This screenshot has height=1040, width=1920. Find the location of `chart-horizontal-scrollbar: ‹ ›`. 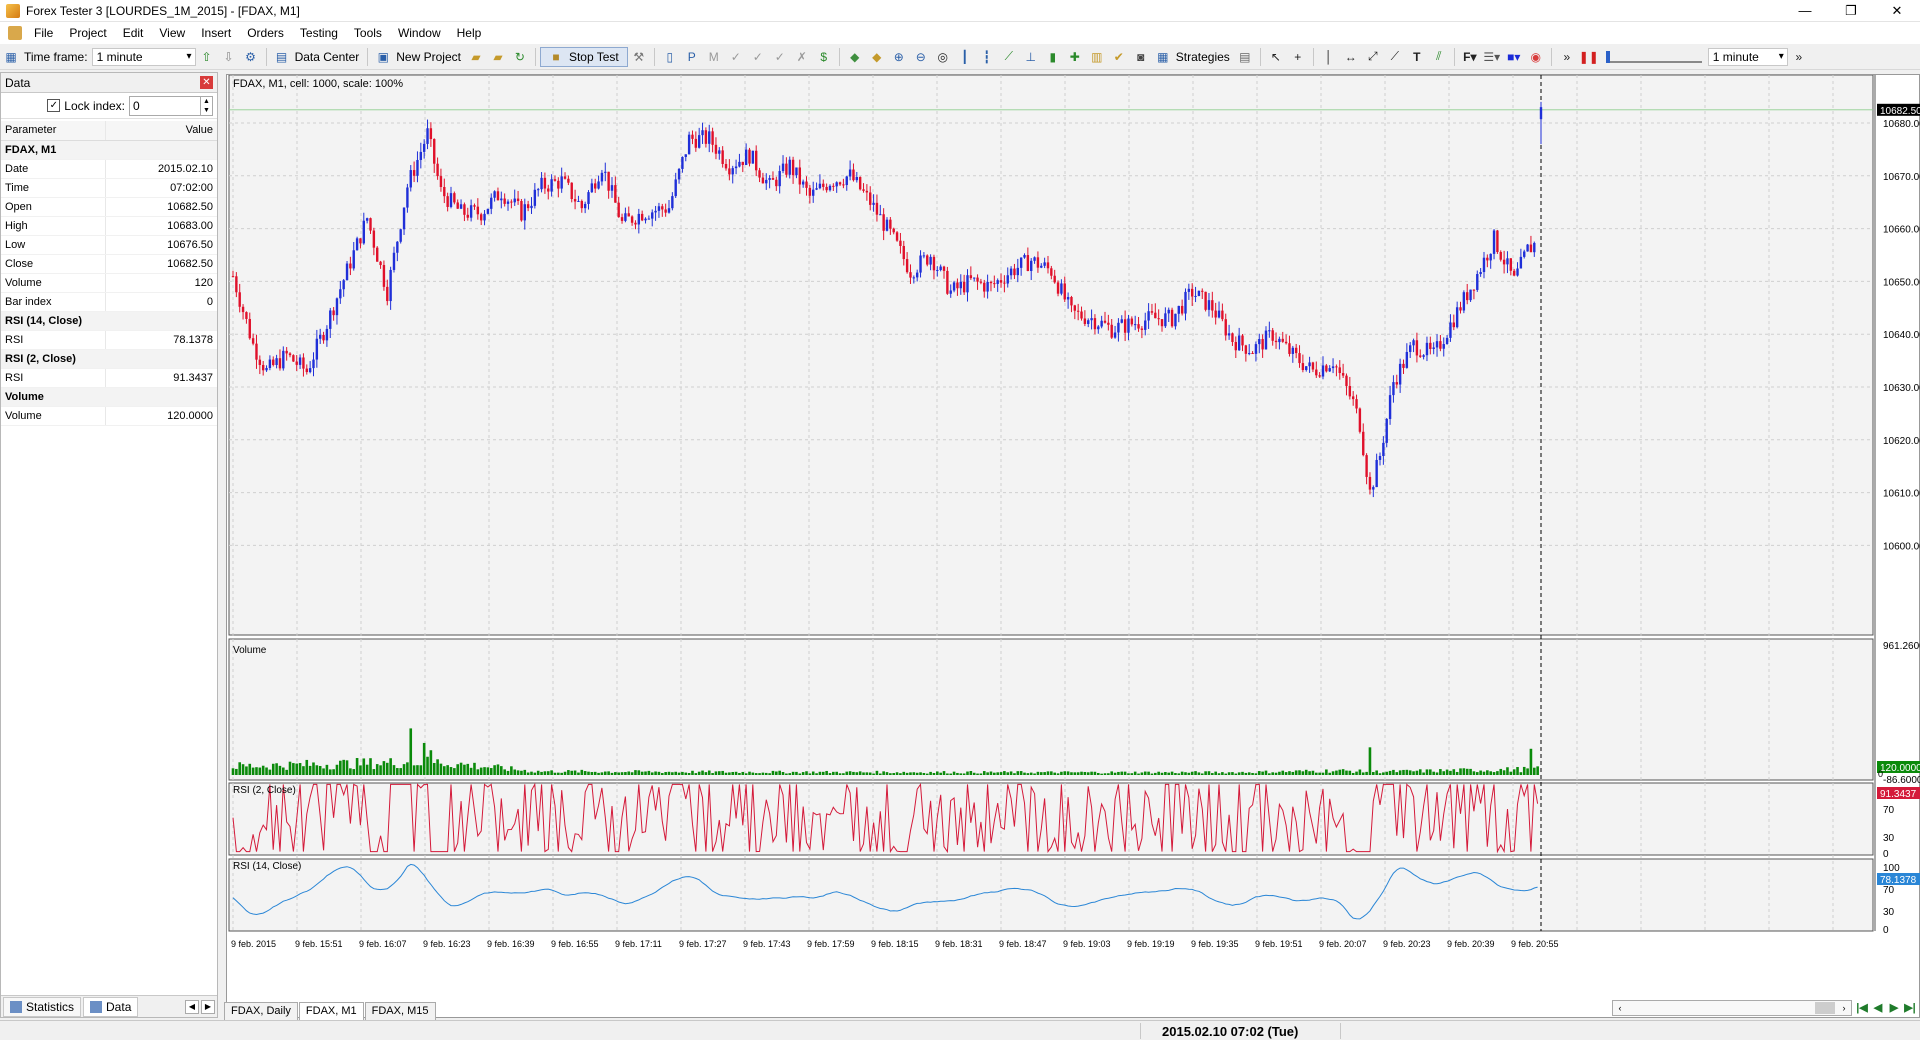

chart-horizontal-scrollbar: ‹ › is located at coordinates (1732, 1008).